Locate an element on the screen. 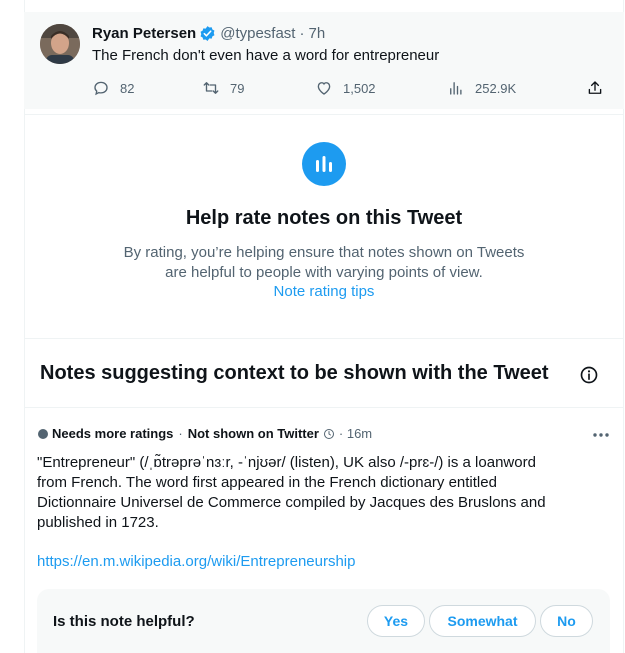  info-icon is located at coordinates (589, 375).